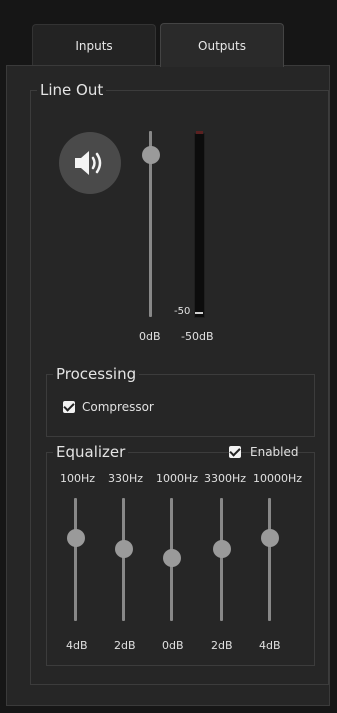  Describe the element at coordinates (151, 155) in the screenshot. I see `volume-slider-handle` at that location.